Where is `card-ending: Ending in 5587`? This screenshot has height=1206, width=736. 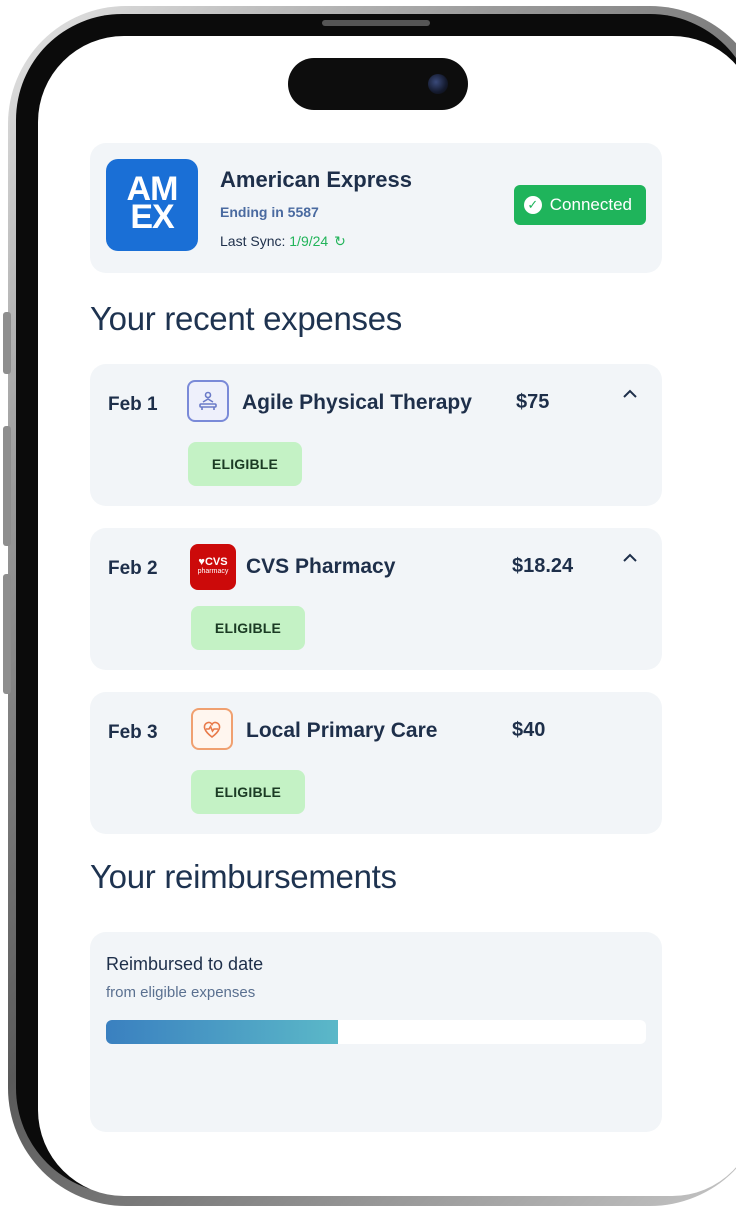 card-ending: Ending in 5587 is located at coordinates (269, 212).